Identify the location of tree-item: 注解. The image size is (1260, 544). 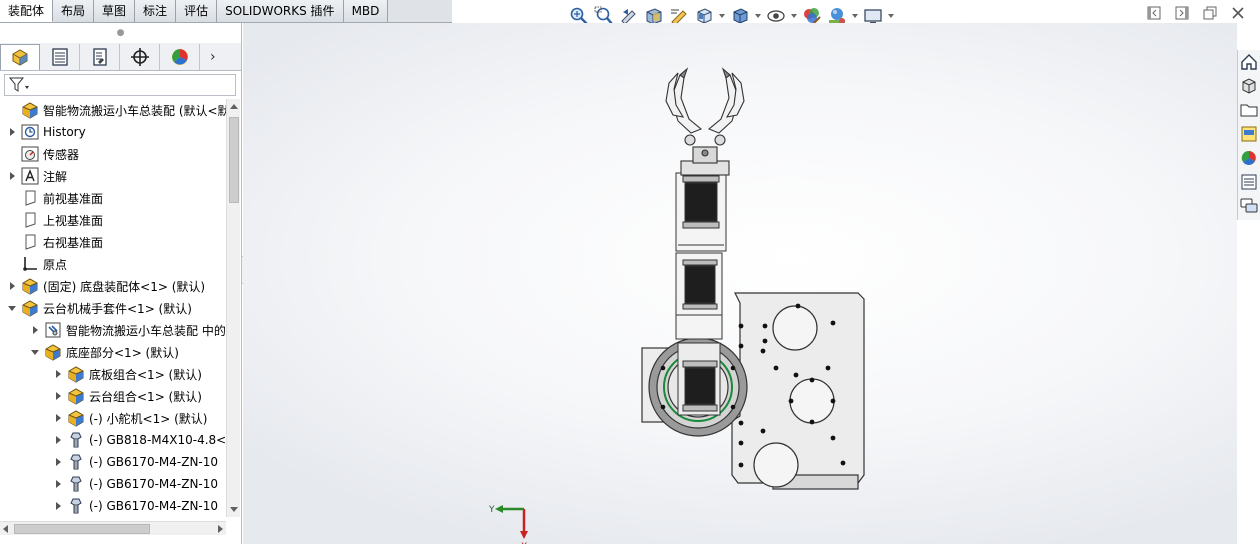
(113, 176).